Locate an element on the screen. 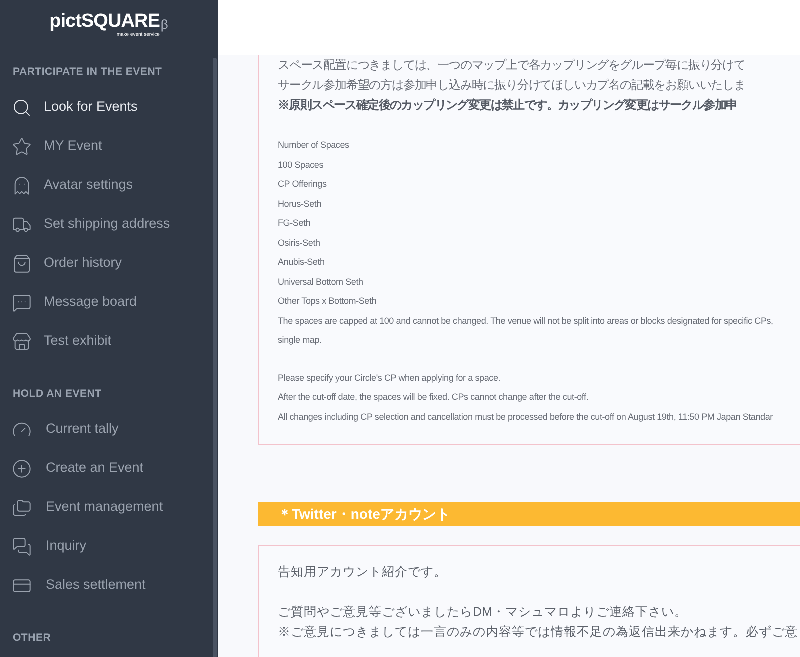 The width and height of the screenshot is (800, 657). nav-item: MY Event is located at coordinates (109, 146).